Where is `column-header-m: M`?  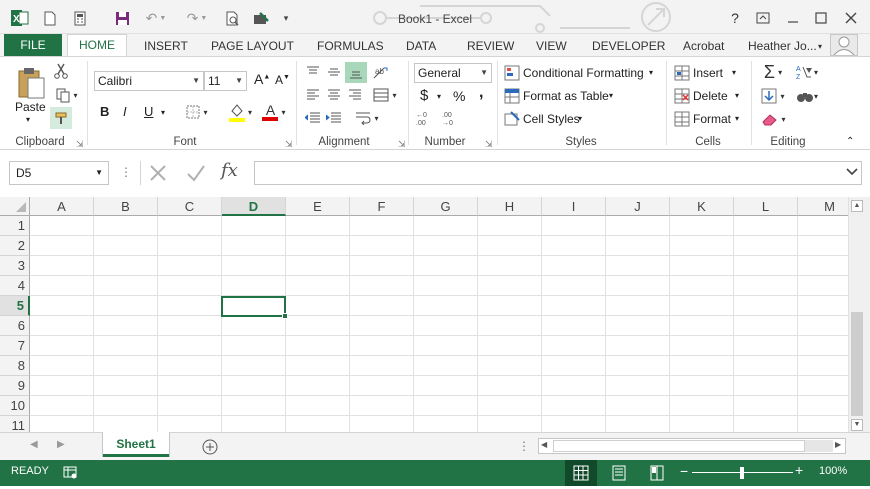
column-header-m: M is located at coordinates (823, 206).